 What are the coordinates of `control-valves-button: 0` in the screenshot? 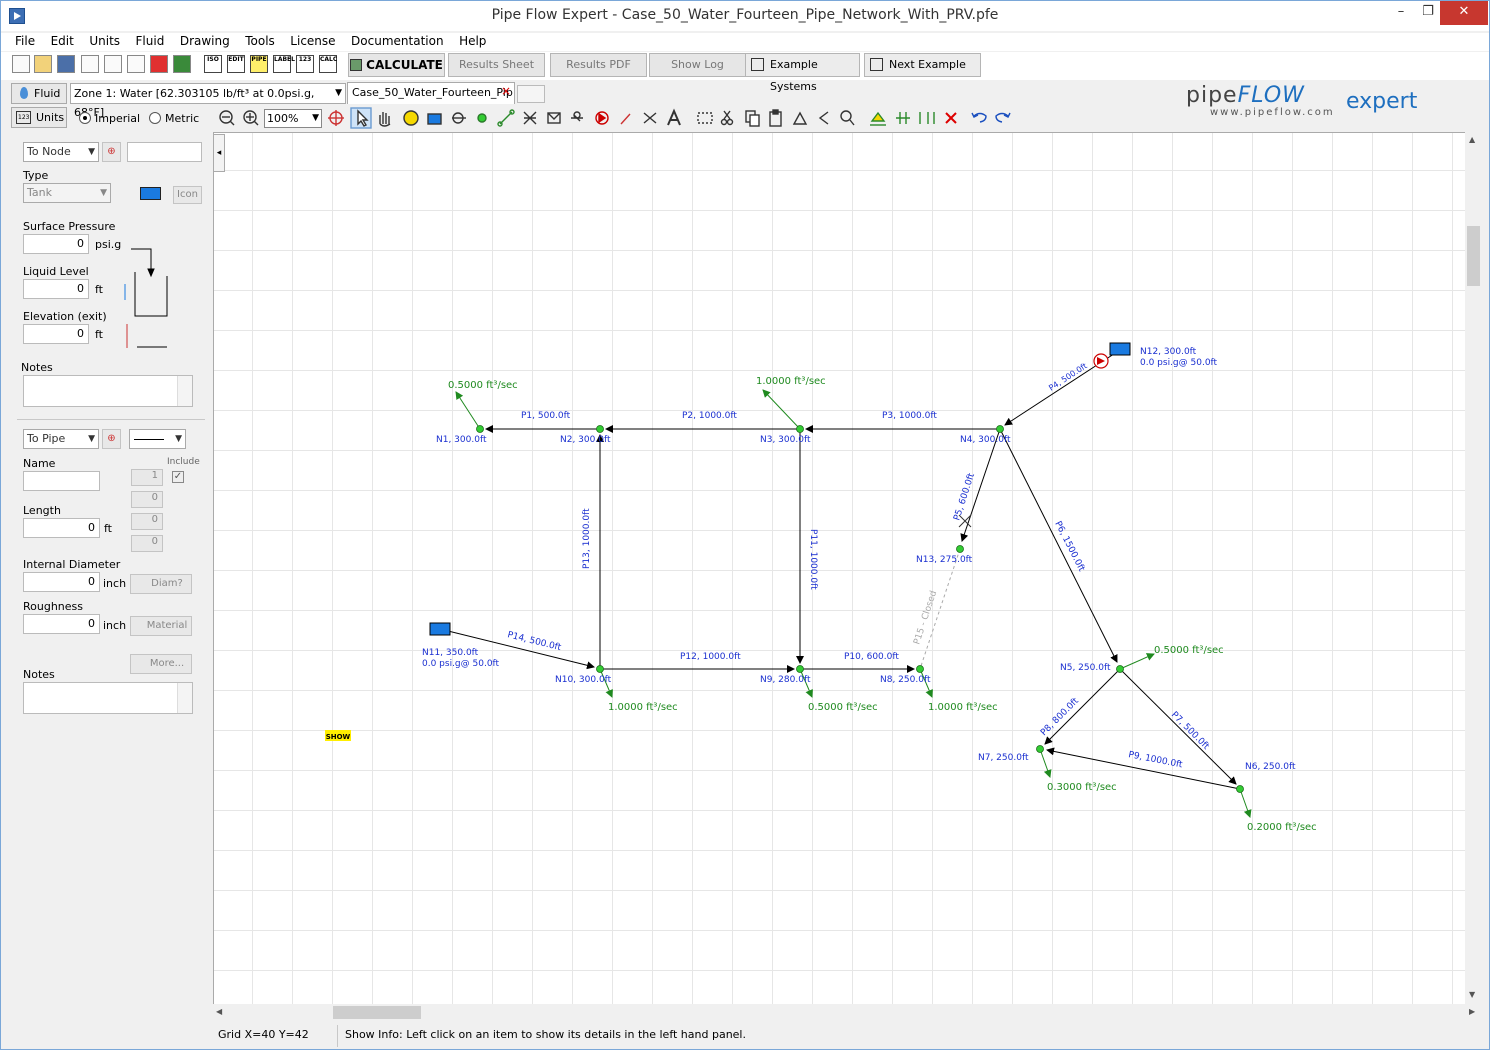 It's located at (147, 521).